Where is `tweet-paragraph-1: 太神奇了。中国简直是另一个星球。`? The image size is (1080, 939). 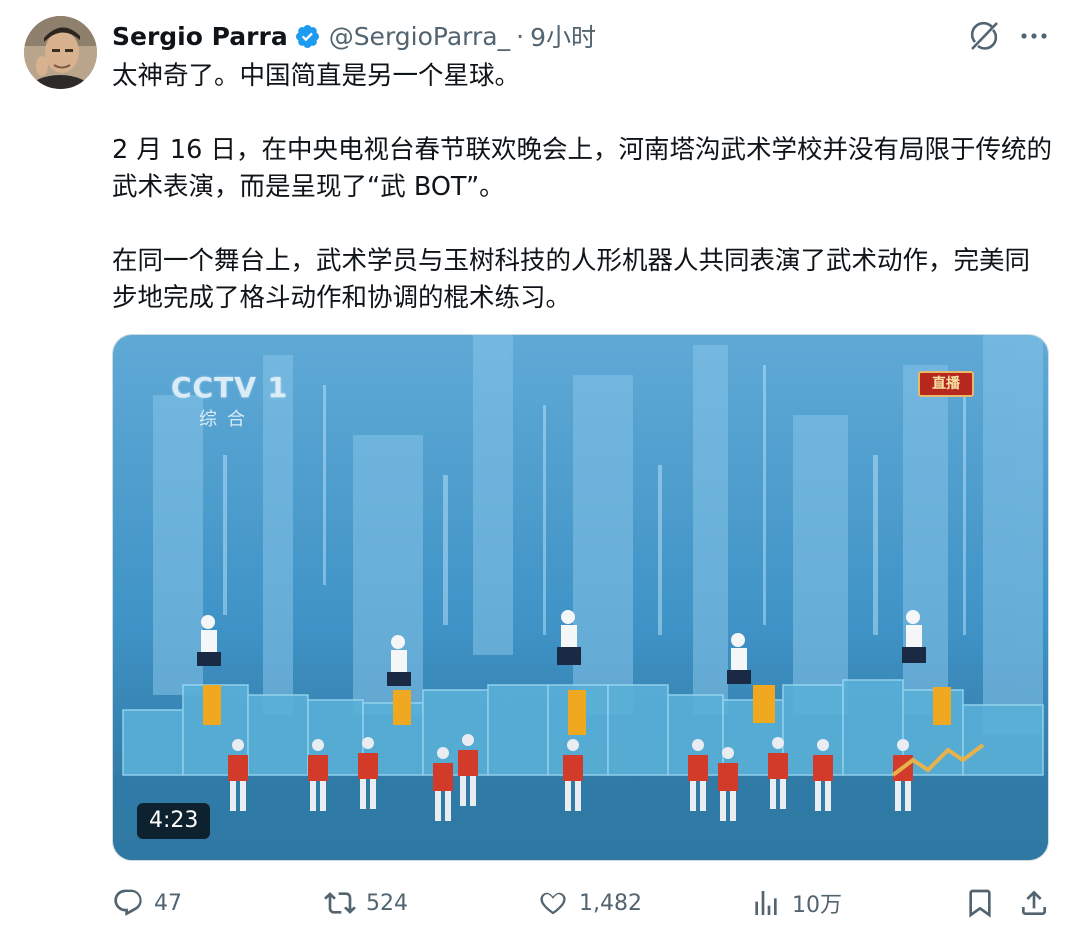 tweet-paragraph-1: 太神奇了。中国简直是另一个星球。 is located at coordinates (316, 76).